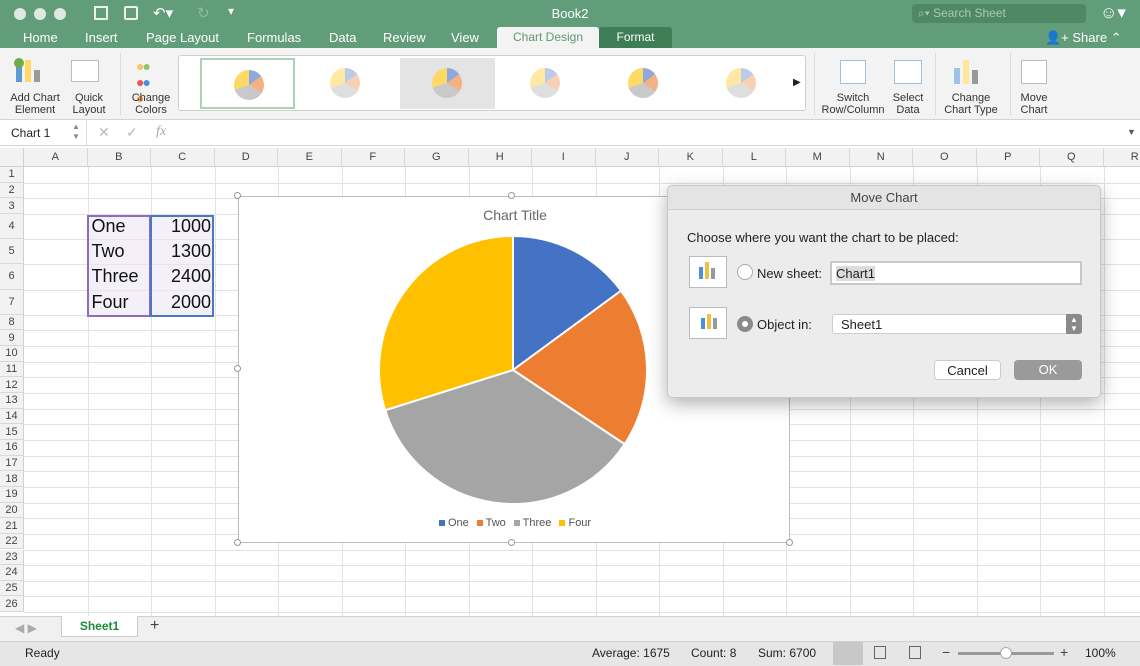  Describe the element at coordinates (968, 72) in the screenshot. I see `change-chart-type-icon` at that location.